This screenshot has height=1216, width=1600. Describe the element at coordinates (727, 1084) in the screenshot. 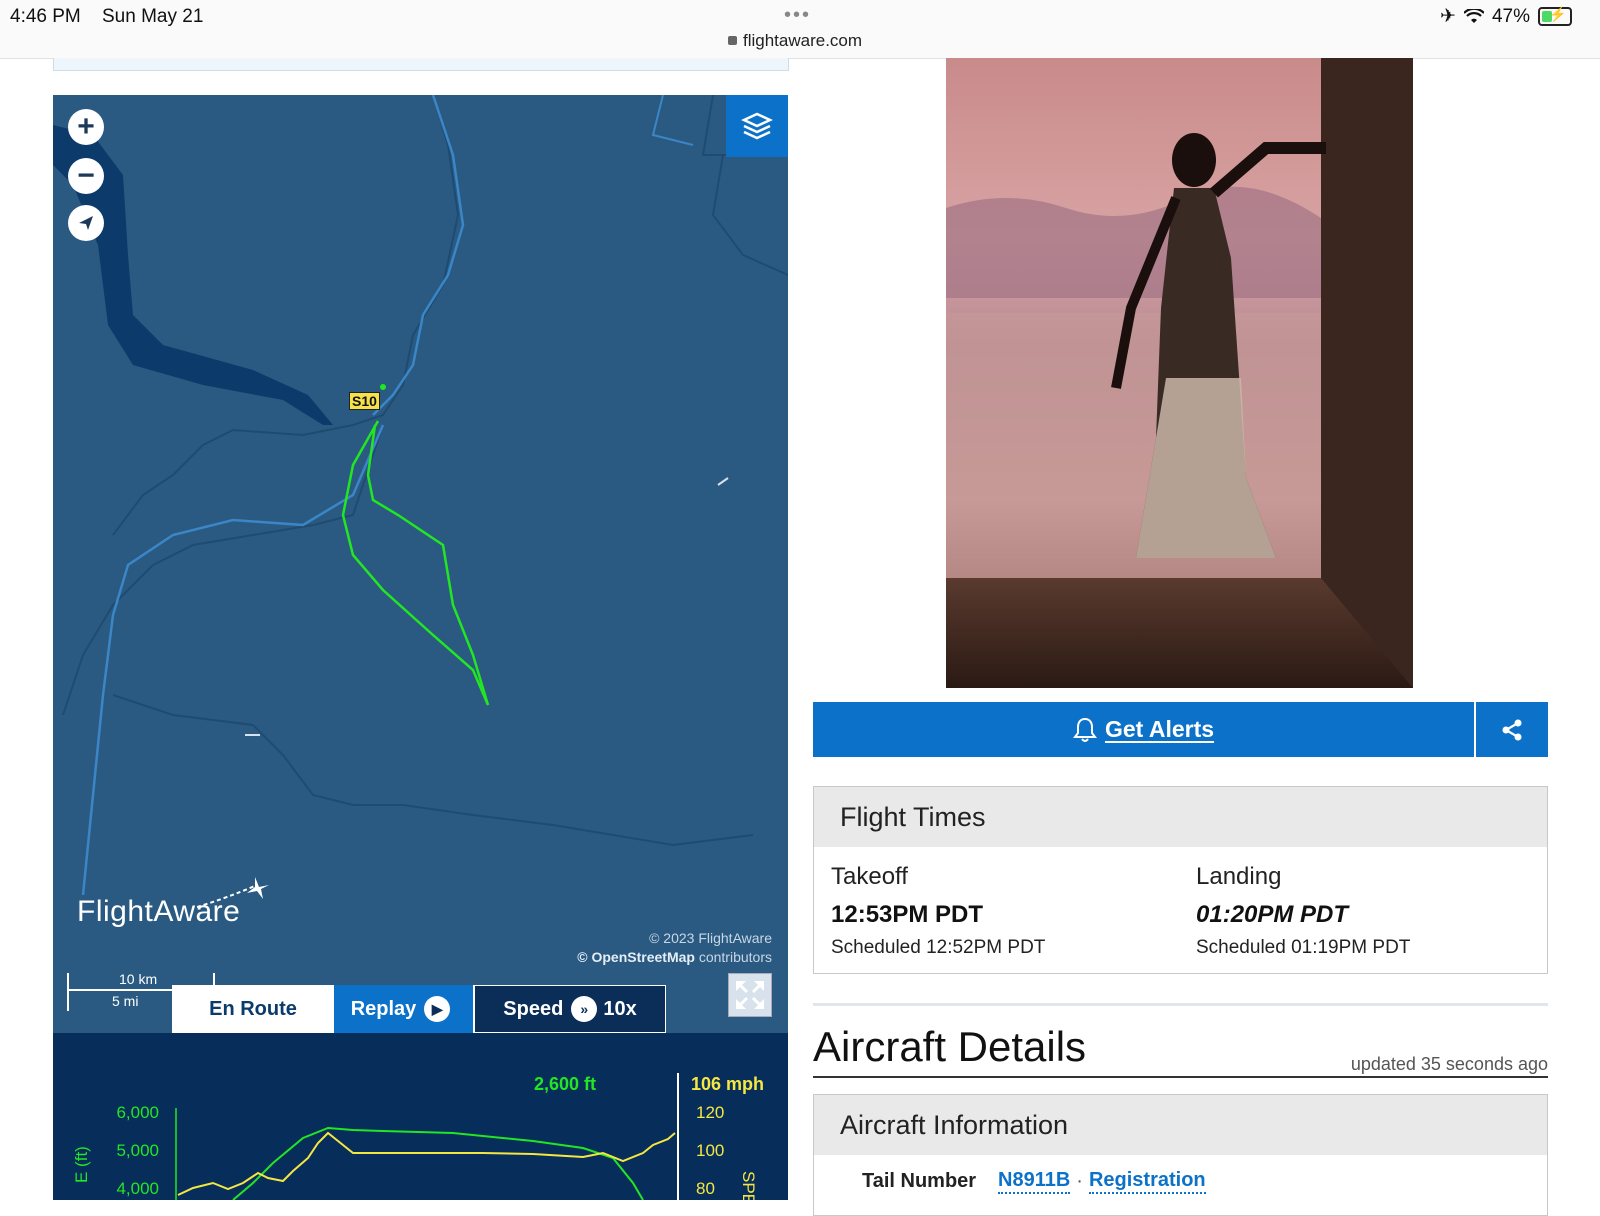

I see `current-speed: 106 mph` at that location.